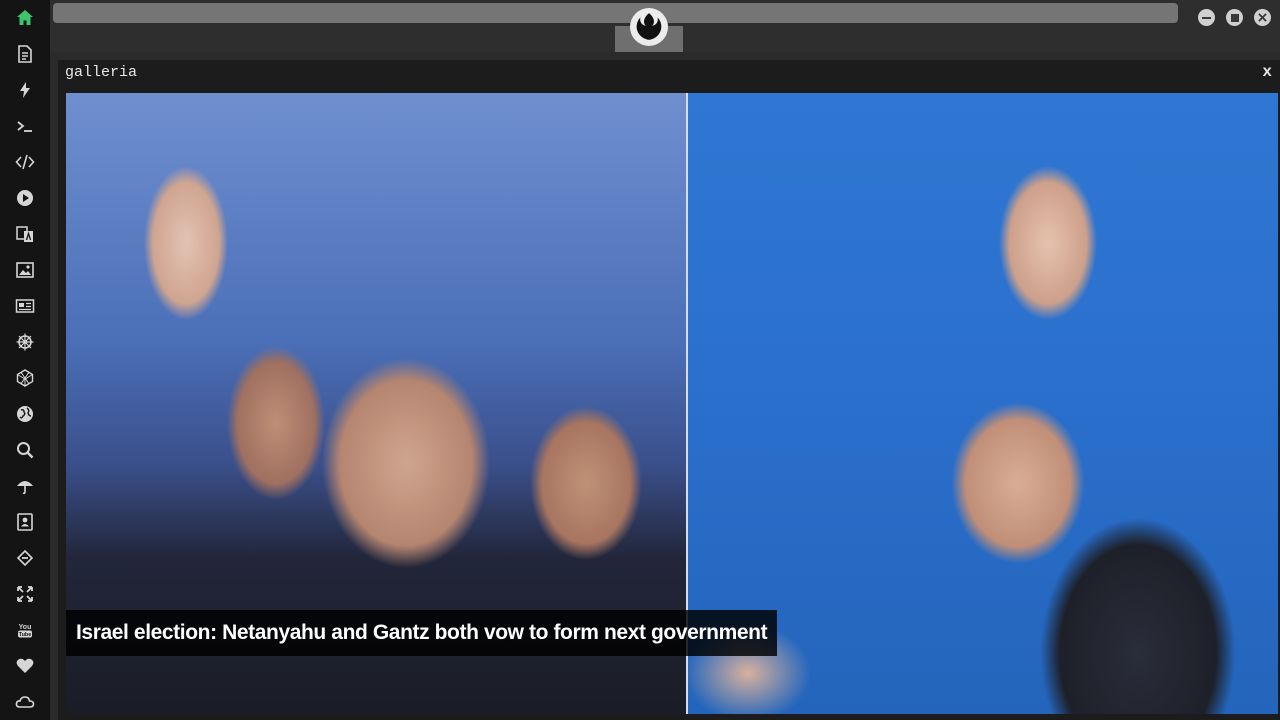 The image size is (1280, 720). I want to click on maximize-icon, so click(1234, 17).